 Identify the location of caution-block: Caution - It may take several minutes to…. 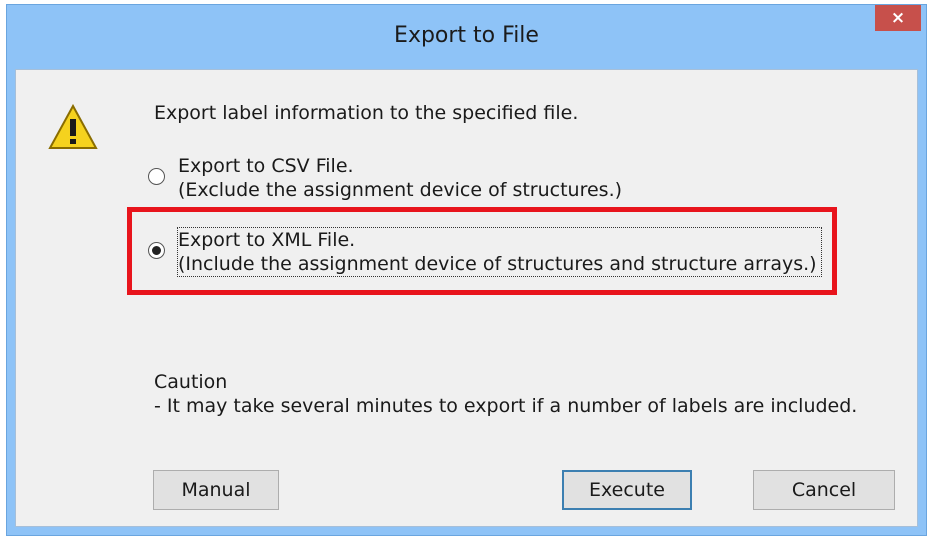
(505, 394).